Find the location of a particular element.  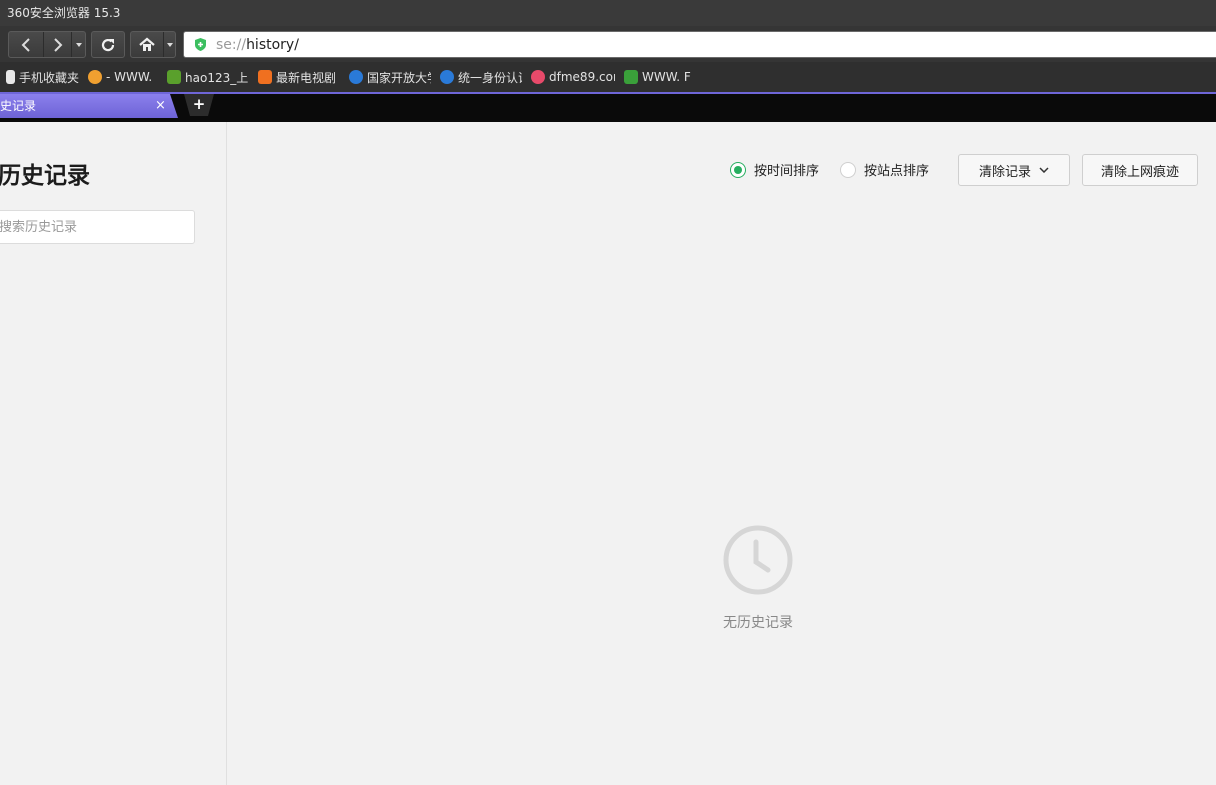

bookmark-label: 国家开放大学 is located at coordinates (399, 77).